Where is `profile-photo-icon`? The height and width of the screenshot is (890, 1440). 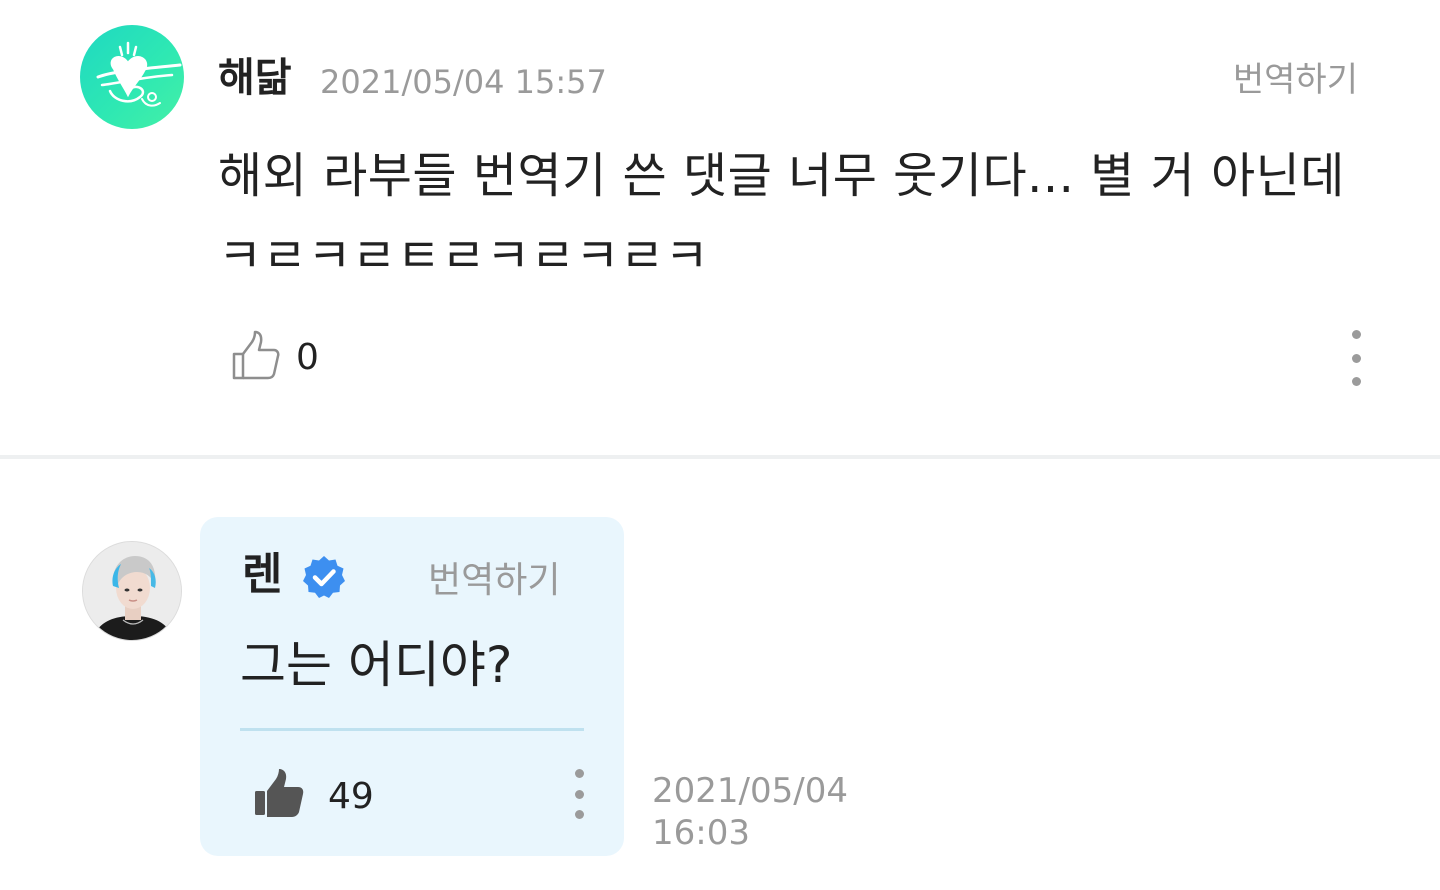 profile-photo-icon is located at coordinates (132, 591).